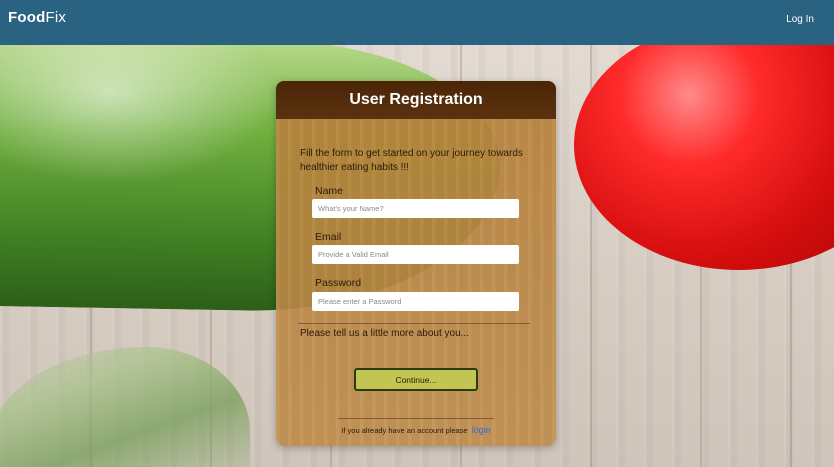  Describe the element at coordinates (404, 430) in the screenshot. I see `footer-prompt-text: If you already have an account please` at that location.